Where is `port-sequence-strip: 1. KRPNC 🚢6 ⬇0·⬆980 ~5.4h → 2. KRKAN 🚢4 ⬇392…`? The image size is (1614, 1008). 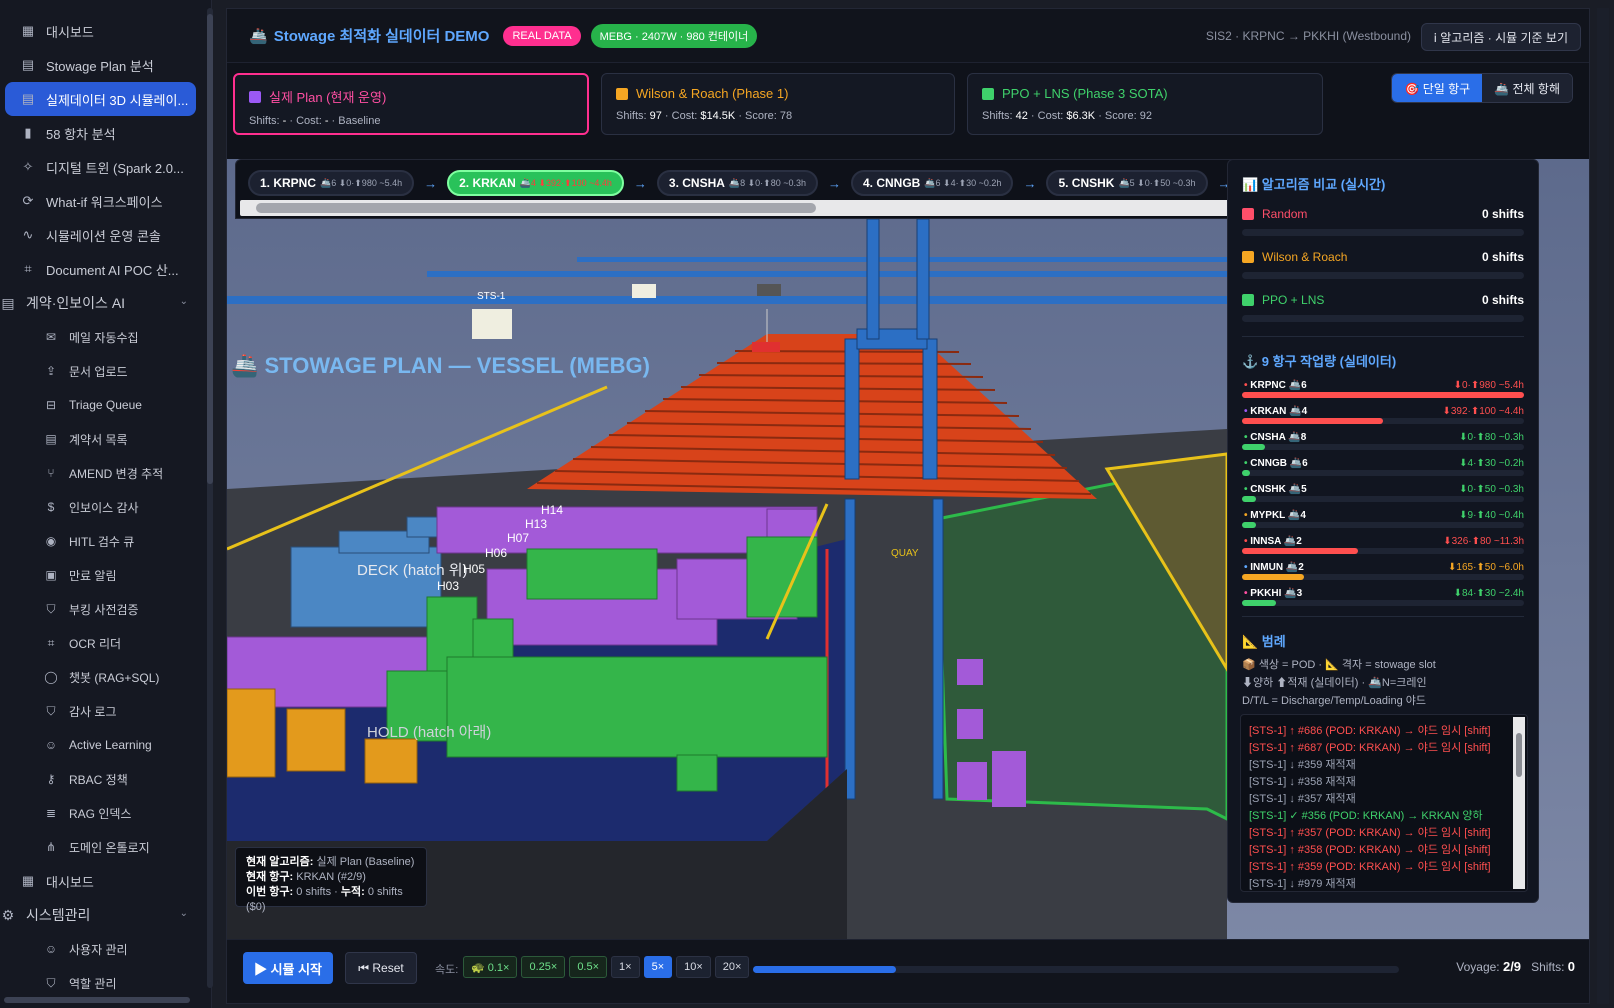
port-sequence-strip: 1. KRPNC 🚢6 ⬇0·⬆980 ~5.4h → 2. KRKAN 🚢4 ⬇392… is located at coordinates (737, 189).